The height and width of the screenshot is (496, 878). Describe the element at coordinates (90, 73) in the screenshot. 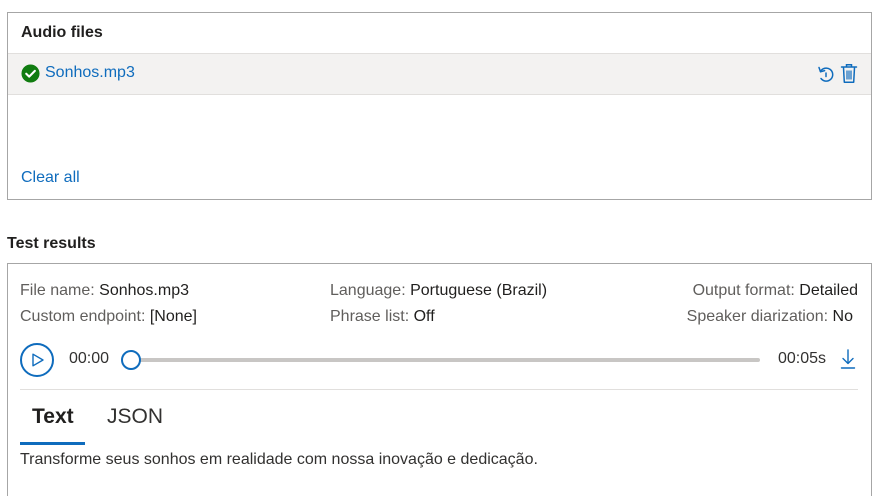

I see `audio-file-name-link: Sonhos.mp3` at that location.